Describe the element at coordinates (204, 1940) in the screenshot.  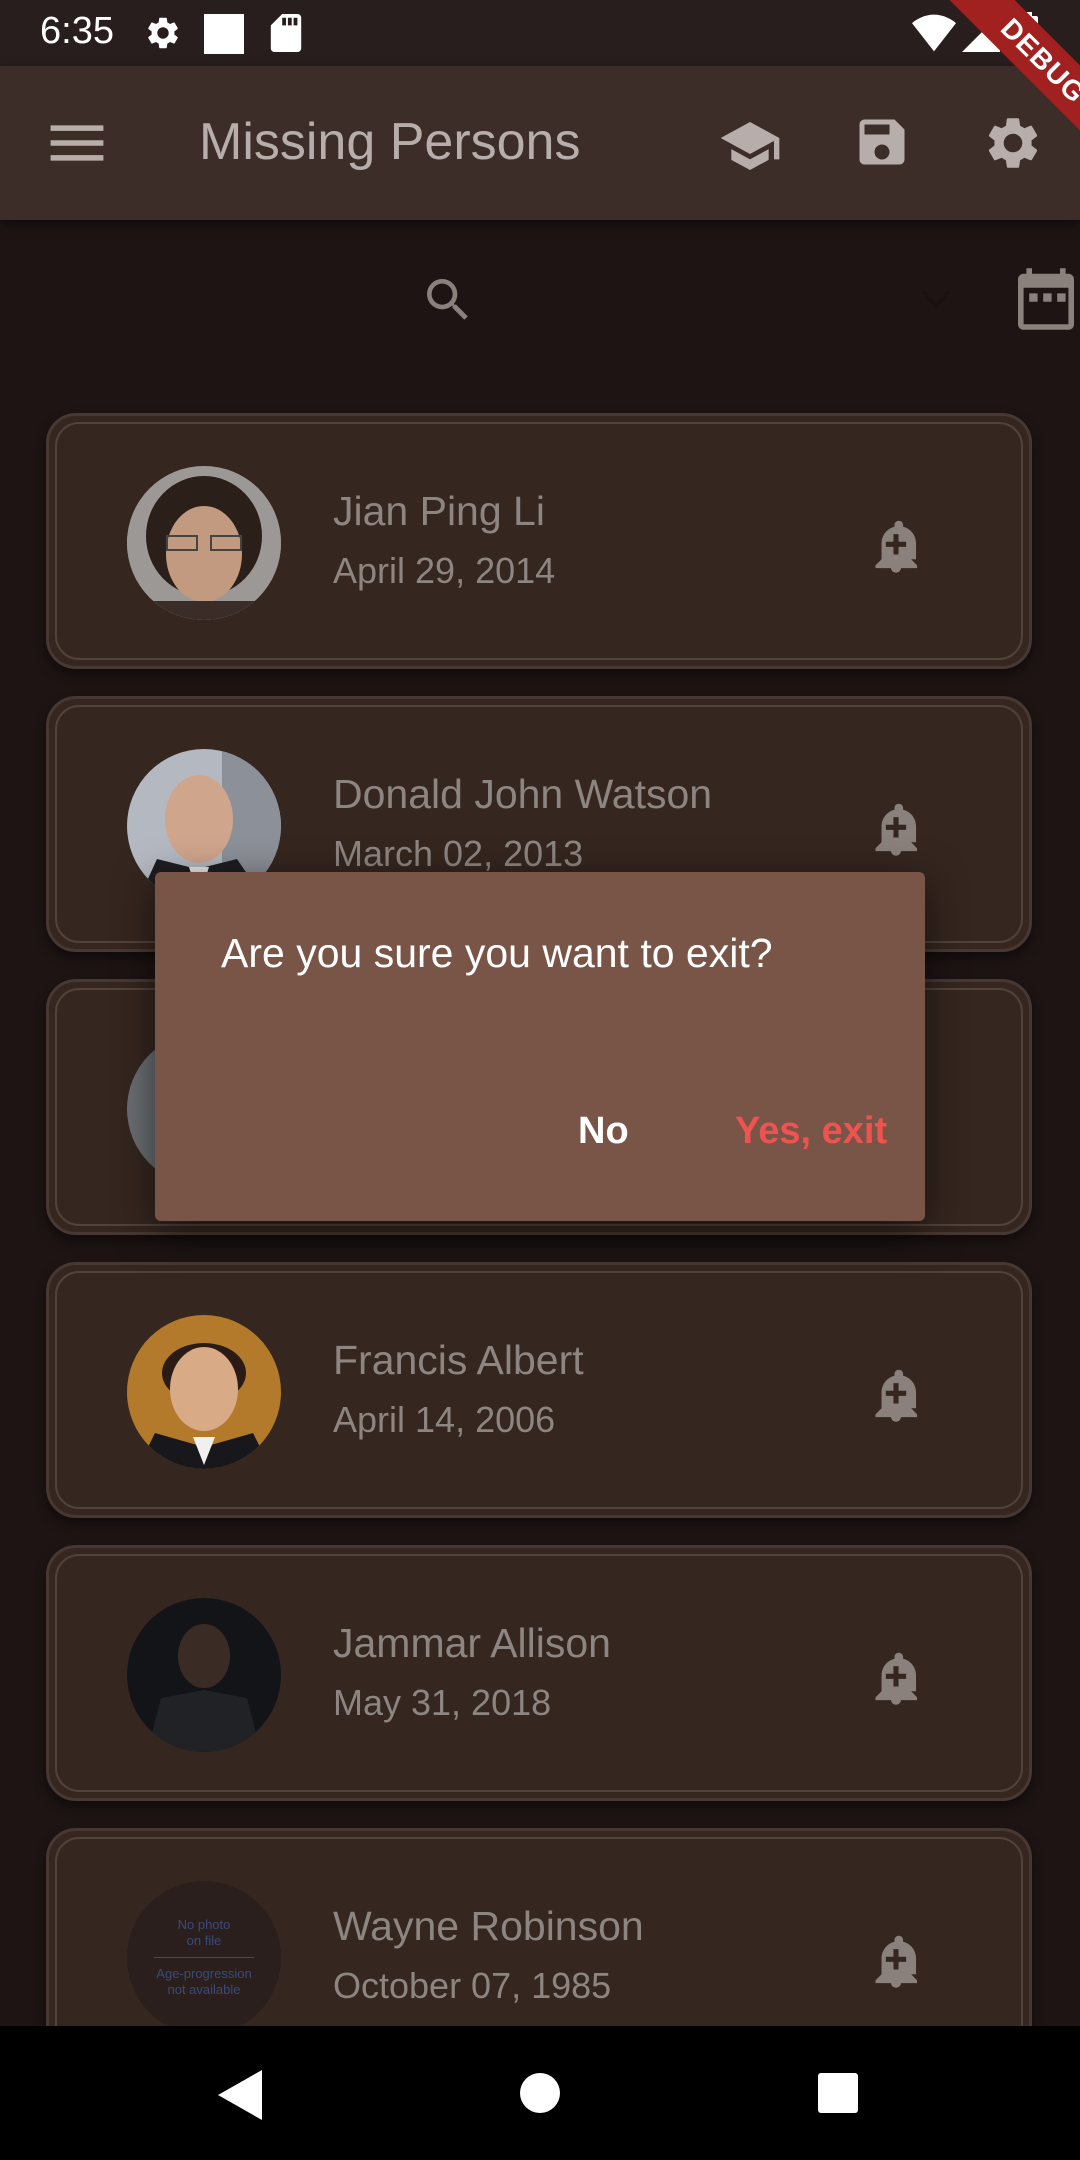
I see `placeholder-text: on file` at that location.